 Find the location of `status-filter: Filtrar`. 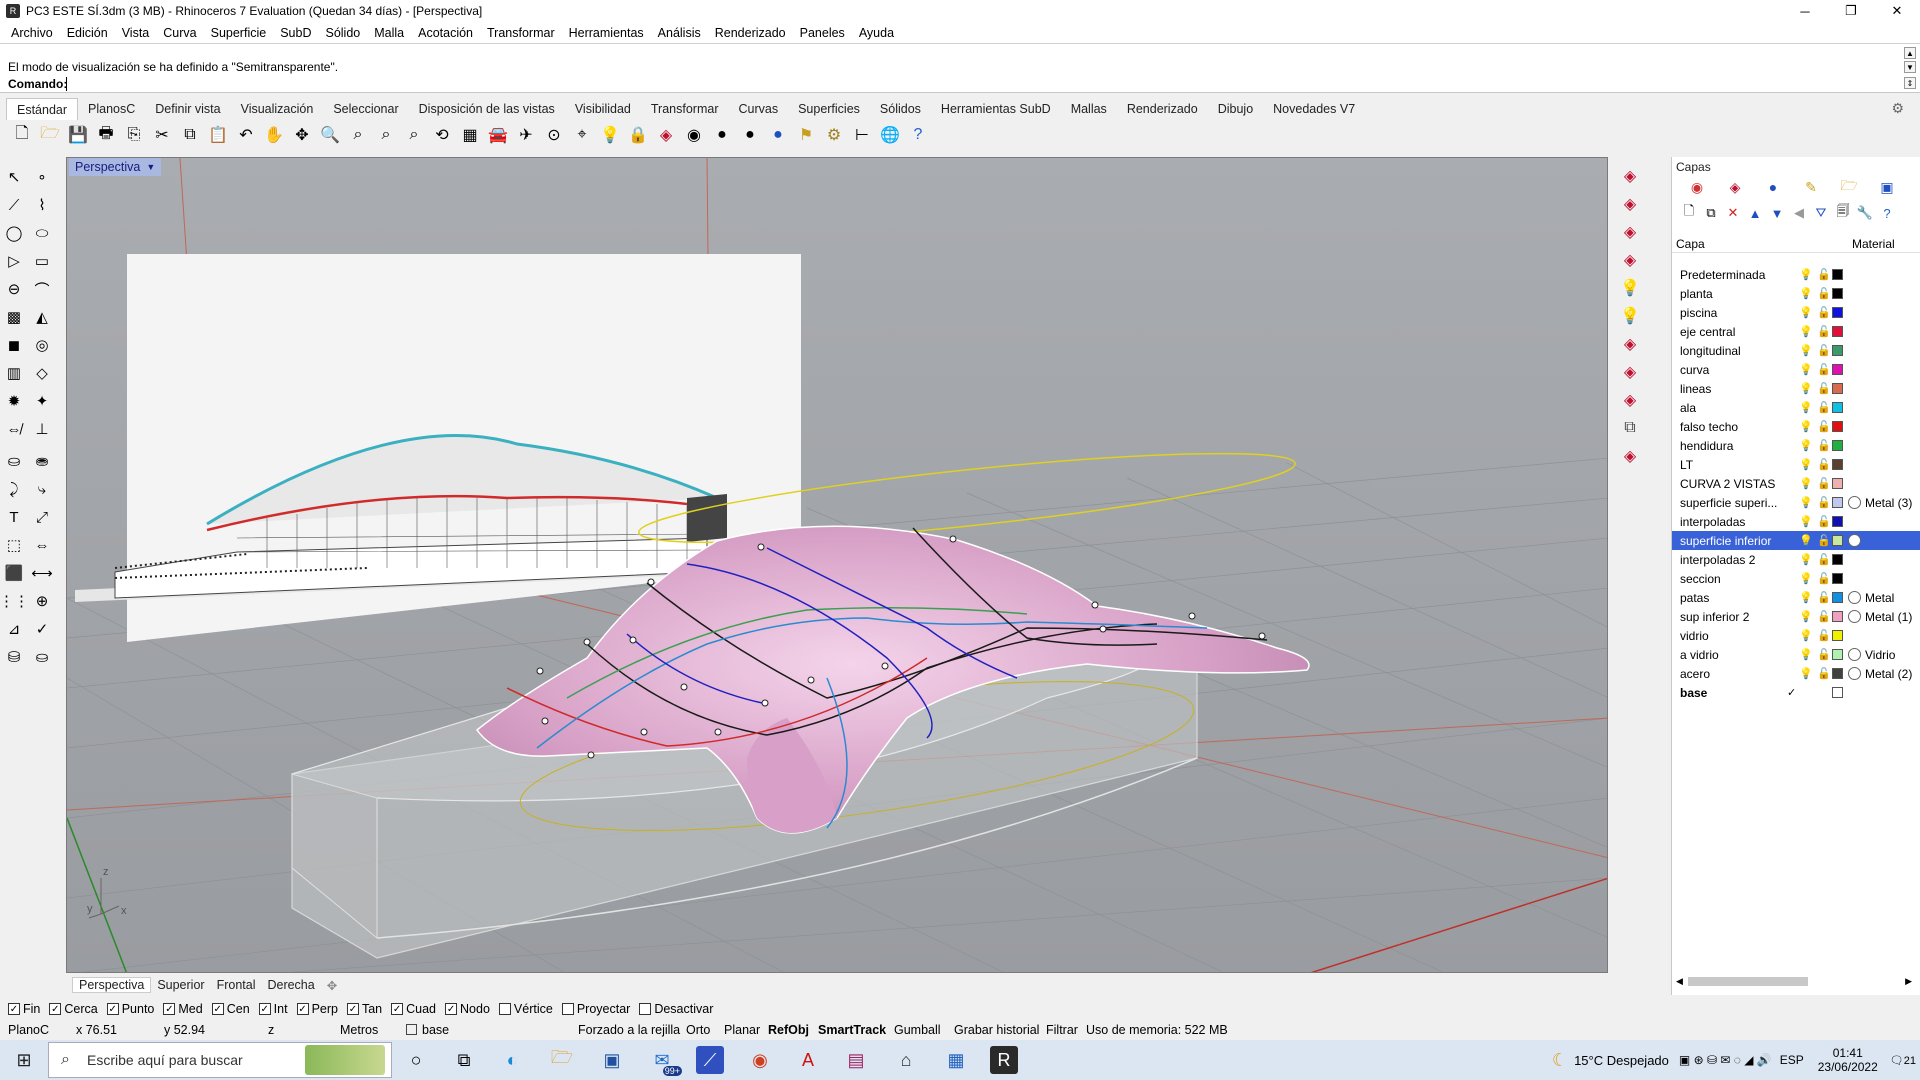

status-filter: Filtrar is located at coordinates (1062, 1030).